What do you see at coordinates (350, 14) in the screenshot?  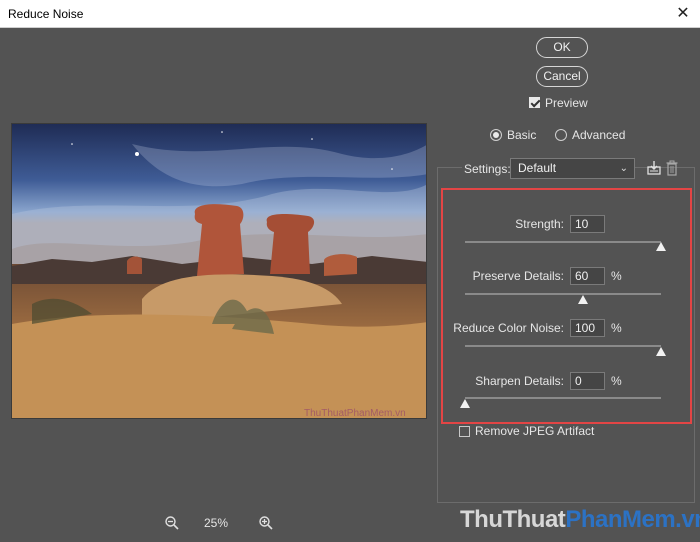 I see `title-bar: Reduce Noise ✕` at bounding box center [350, 14].